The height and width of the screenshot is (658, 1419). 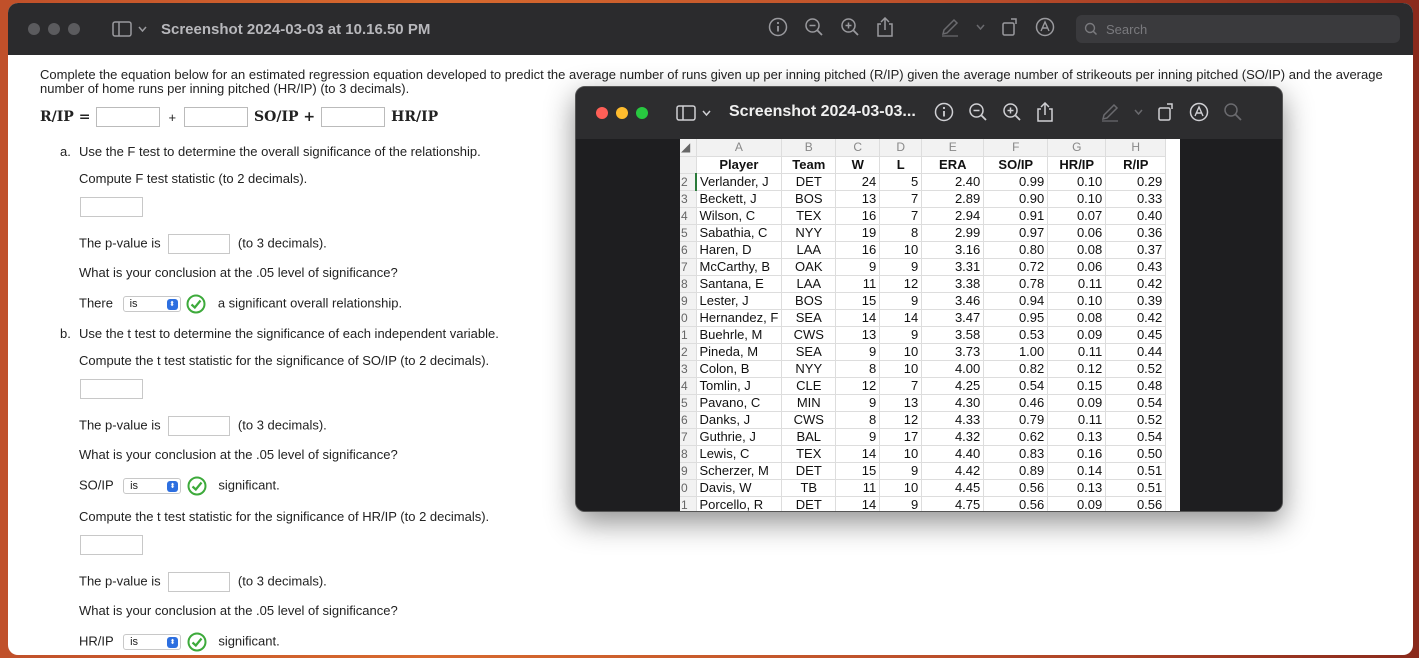 I want to click on table-cell: LAA, so click(x=809, y=284).